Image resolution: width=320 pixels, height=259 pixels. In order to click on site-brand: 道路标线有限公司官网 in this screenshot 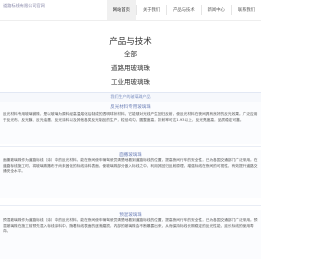, I will do `click(24, 6)`.